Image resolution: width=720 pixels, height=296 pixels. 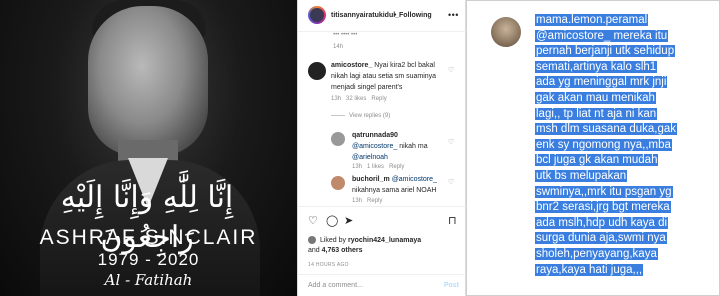 What do you see at coordinates (312, 240) in the screenshot?
I see `liker-avatar` at bounding box center [312, 240].